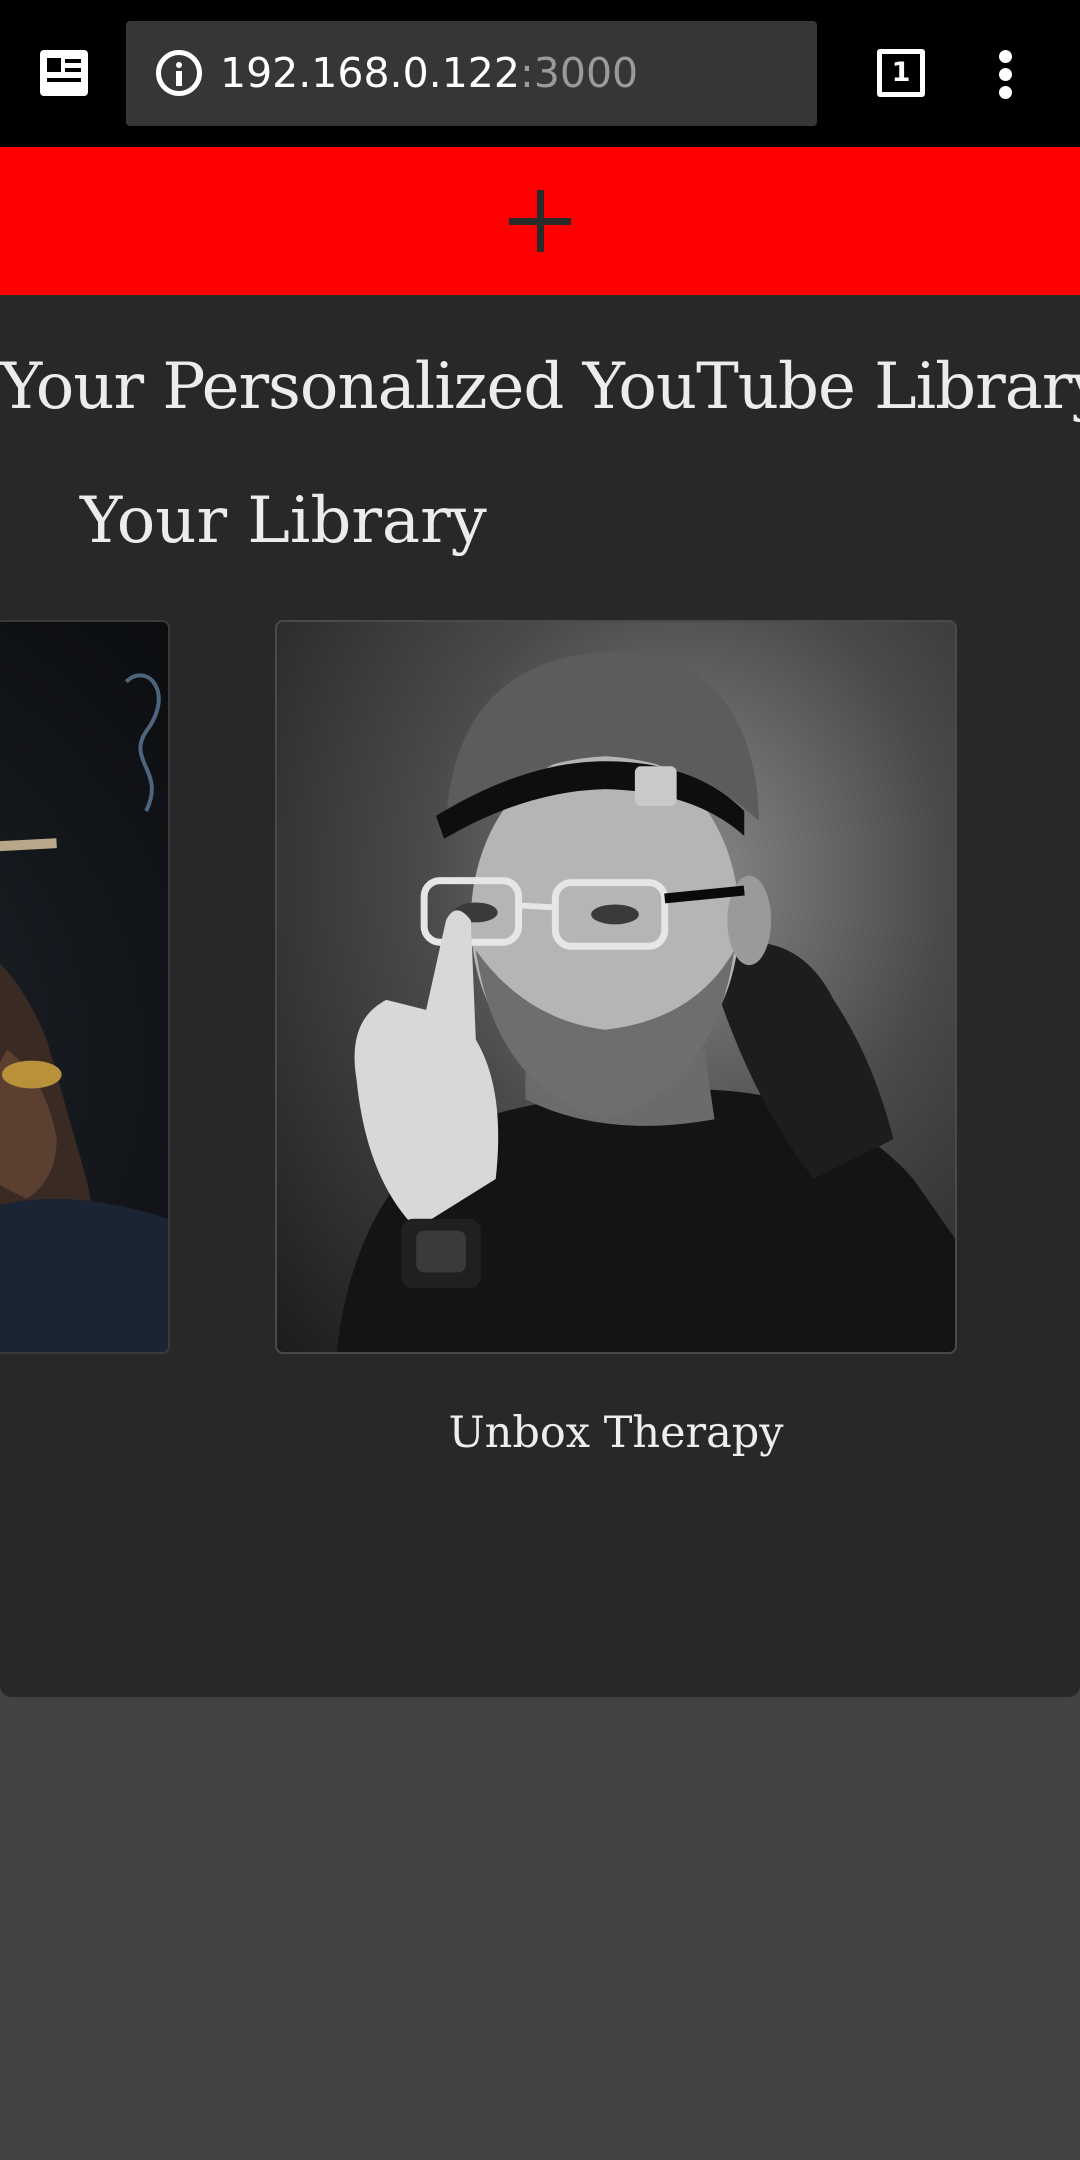 The image size is (1080, 2160). I want to click on url-text: 192.168.0.122:3000, so click(429, 73).